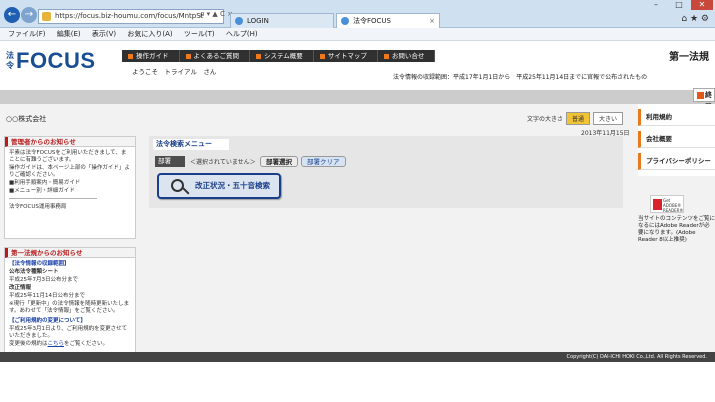 This screenshot has height=402, width=715. I want to click on end-button: 終了, so click(704, 99).